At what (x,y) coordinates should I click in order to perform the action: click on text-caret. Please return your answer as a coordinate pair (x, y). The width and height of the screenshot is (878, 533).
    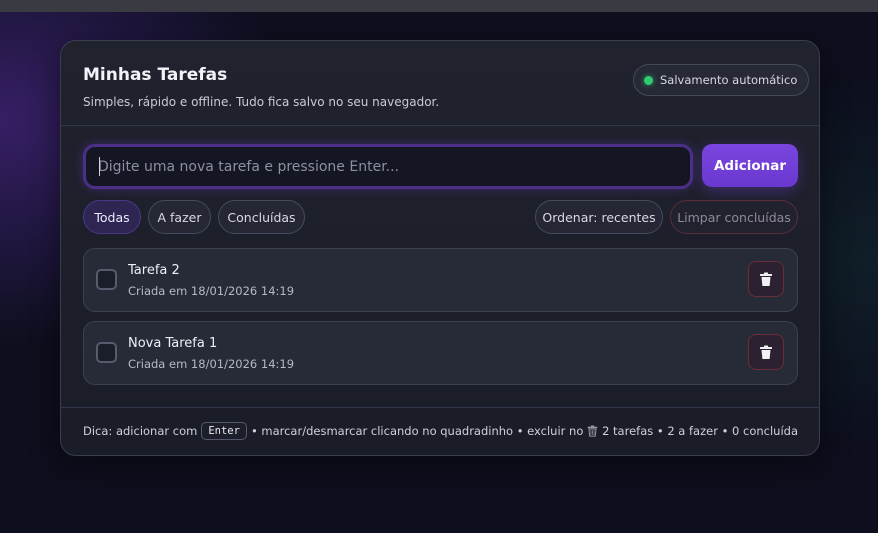
    Looking at the image, I should click on (99, 166).